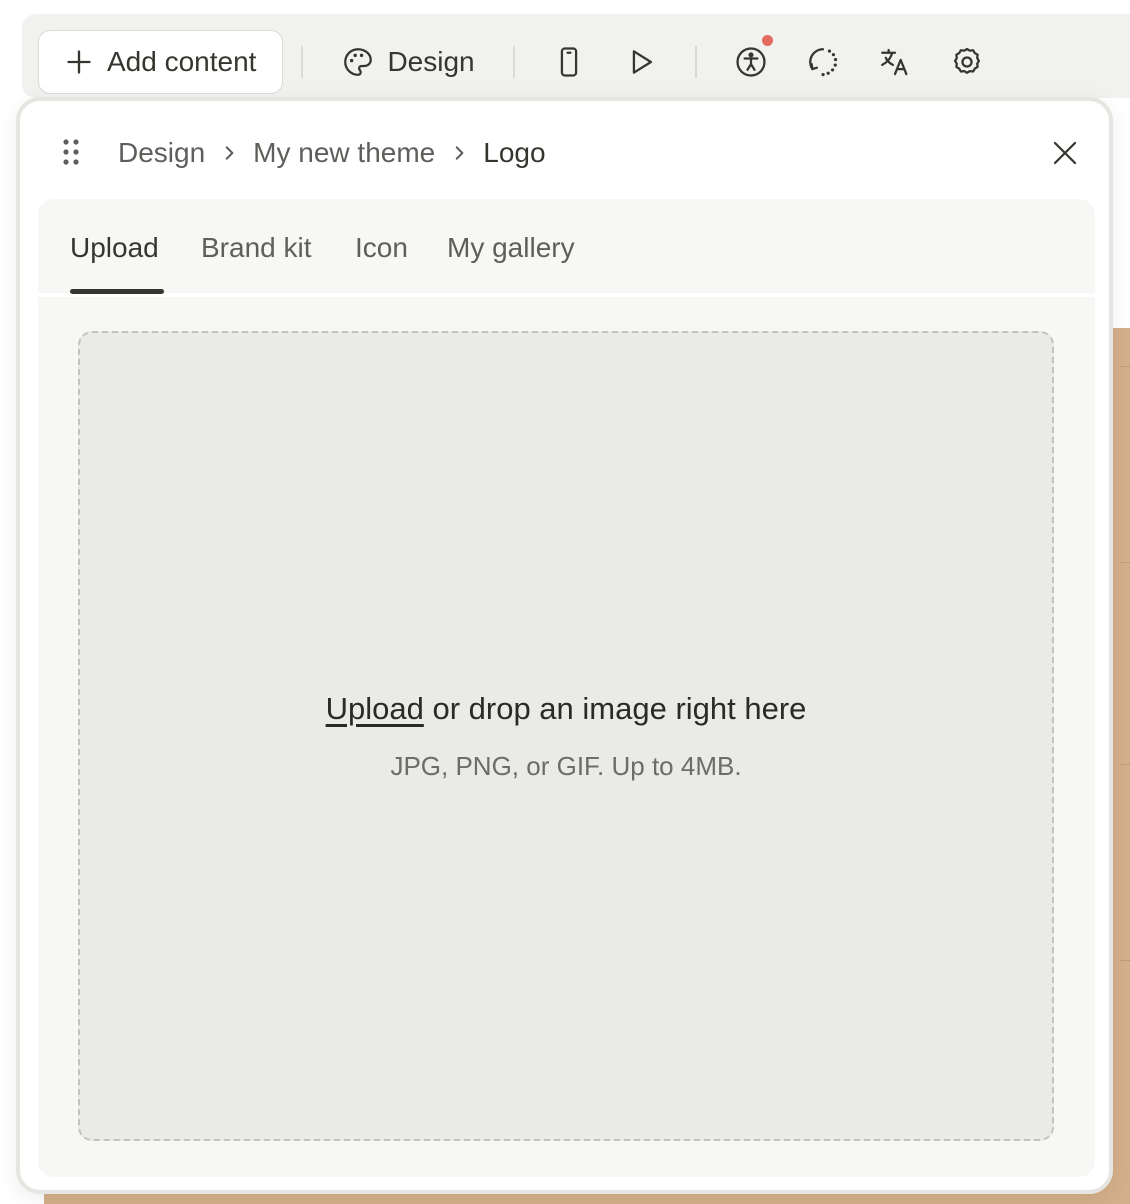 Image resolution: width=1130 pixels, height=1204 pixels. I want to click on close-panel-button, so click(1065, 153).